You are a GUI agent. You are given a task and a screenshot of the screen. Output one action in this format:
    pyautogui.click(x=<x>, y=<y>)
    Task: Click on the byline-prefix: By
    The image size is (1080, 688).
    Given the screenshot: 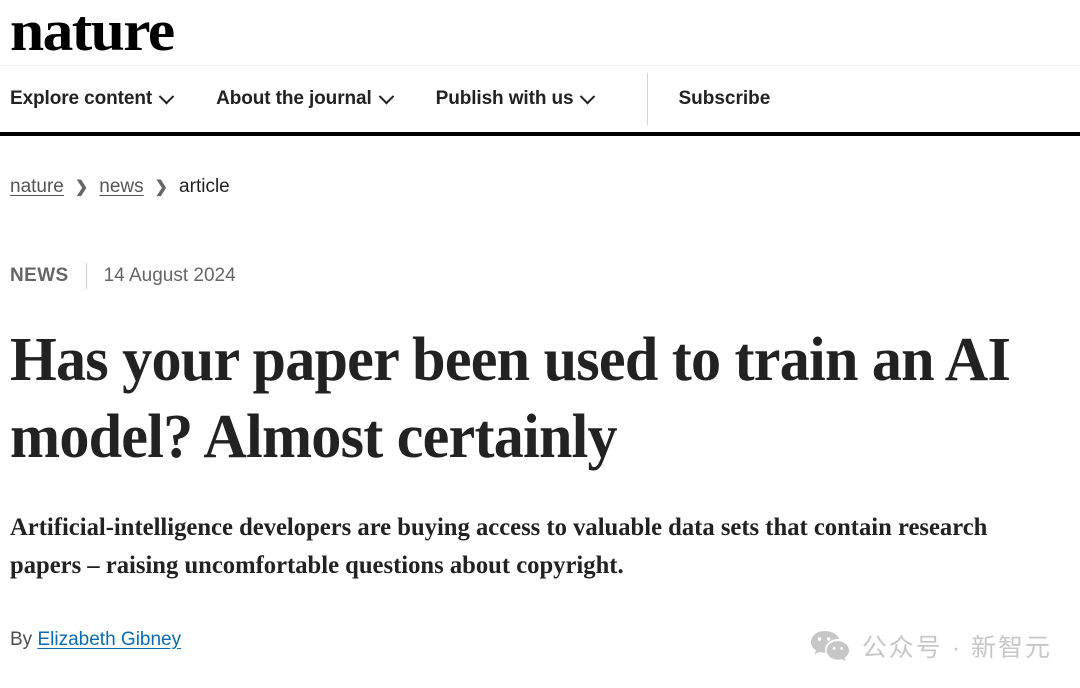 What is the action you would take?
    pyautogui.click(x=21, y=639)
    